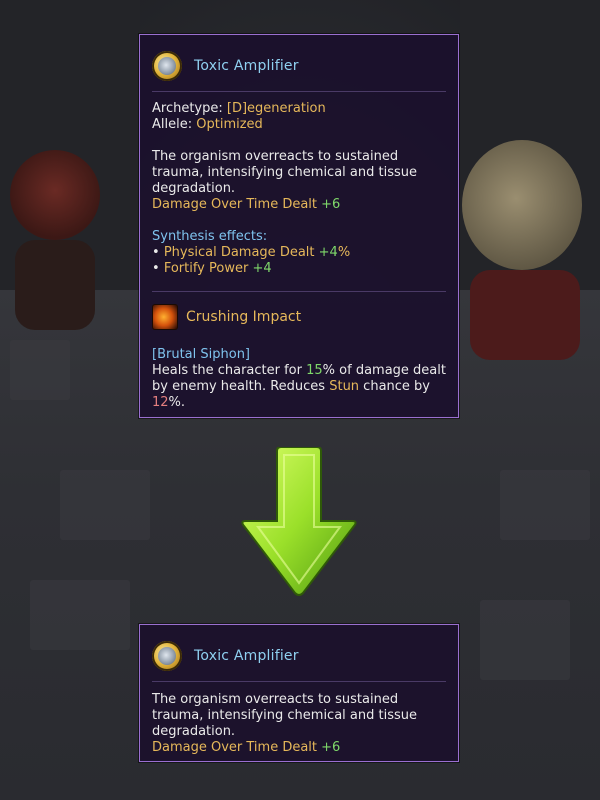  What do you see at coordinates (244, 317) in the screenshot?
I see `effect-title: Crushing Impact` at bounding box center [244, 317].